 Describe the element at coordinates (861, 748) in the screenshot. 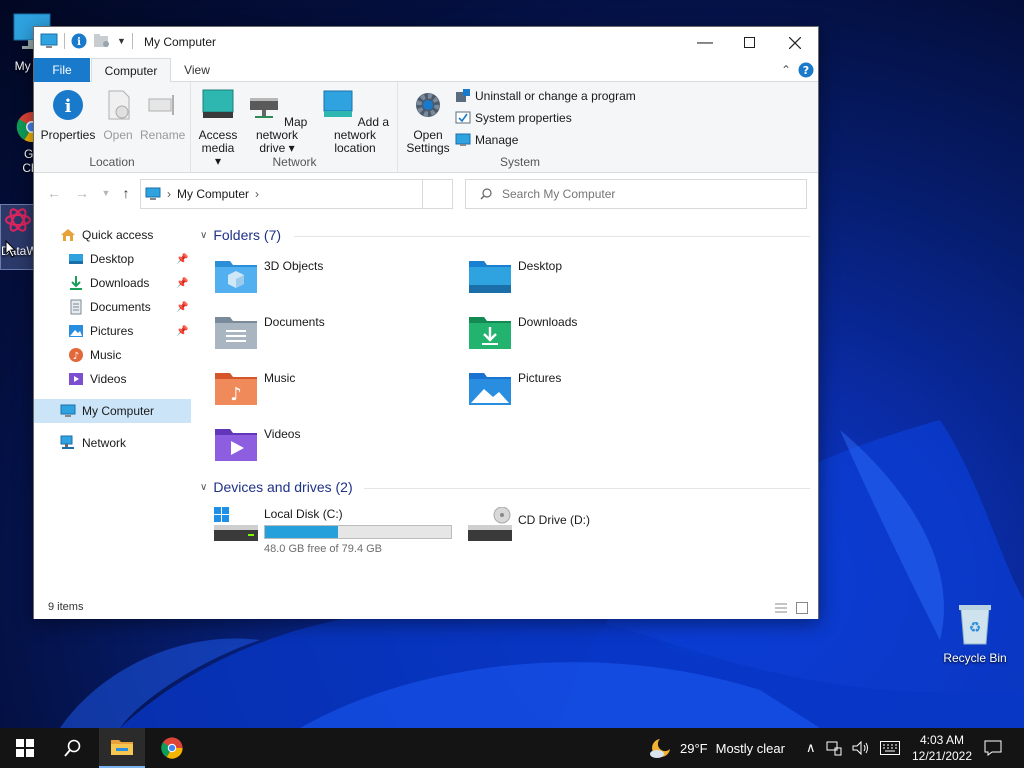

I see `volume-icon` at that location.